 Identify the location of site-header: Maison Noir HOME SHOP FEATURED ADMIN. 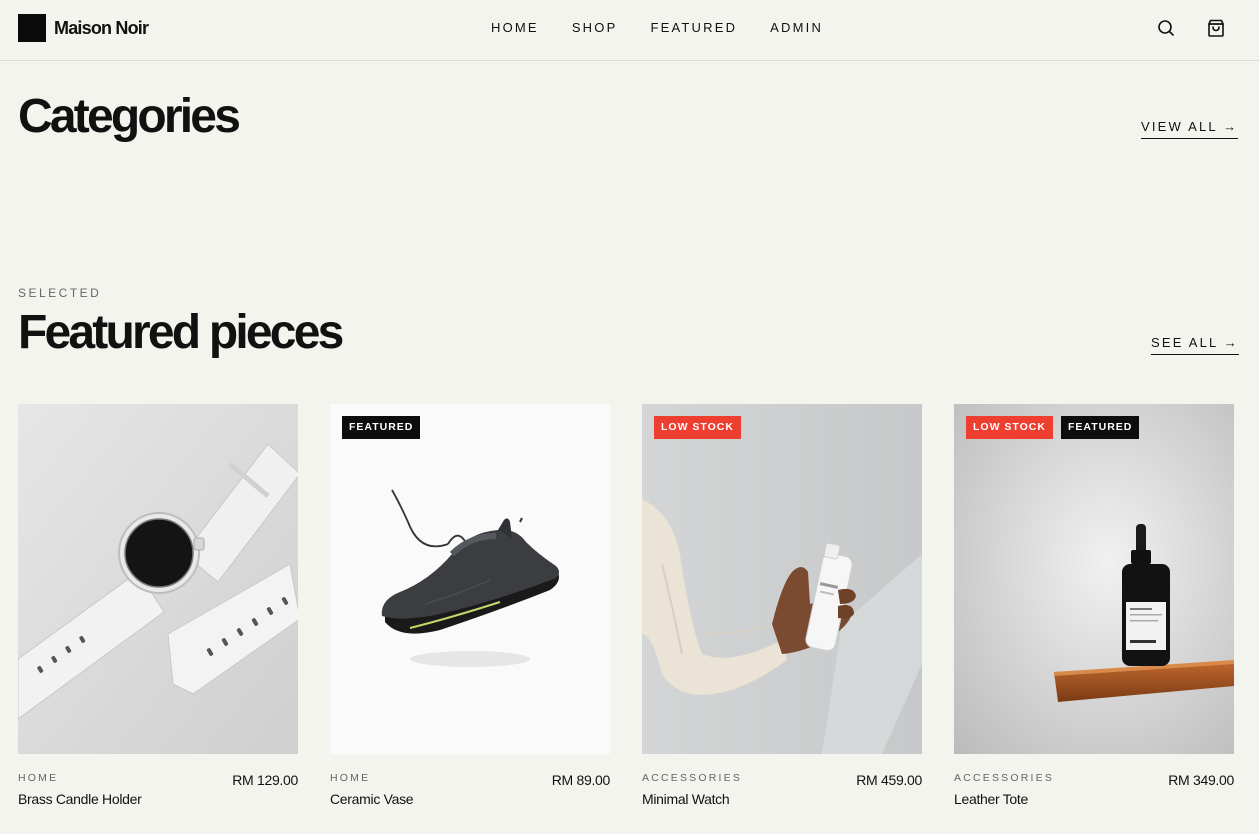
(629, 30).